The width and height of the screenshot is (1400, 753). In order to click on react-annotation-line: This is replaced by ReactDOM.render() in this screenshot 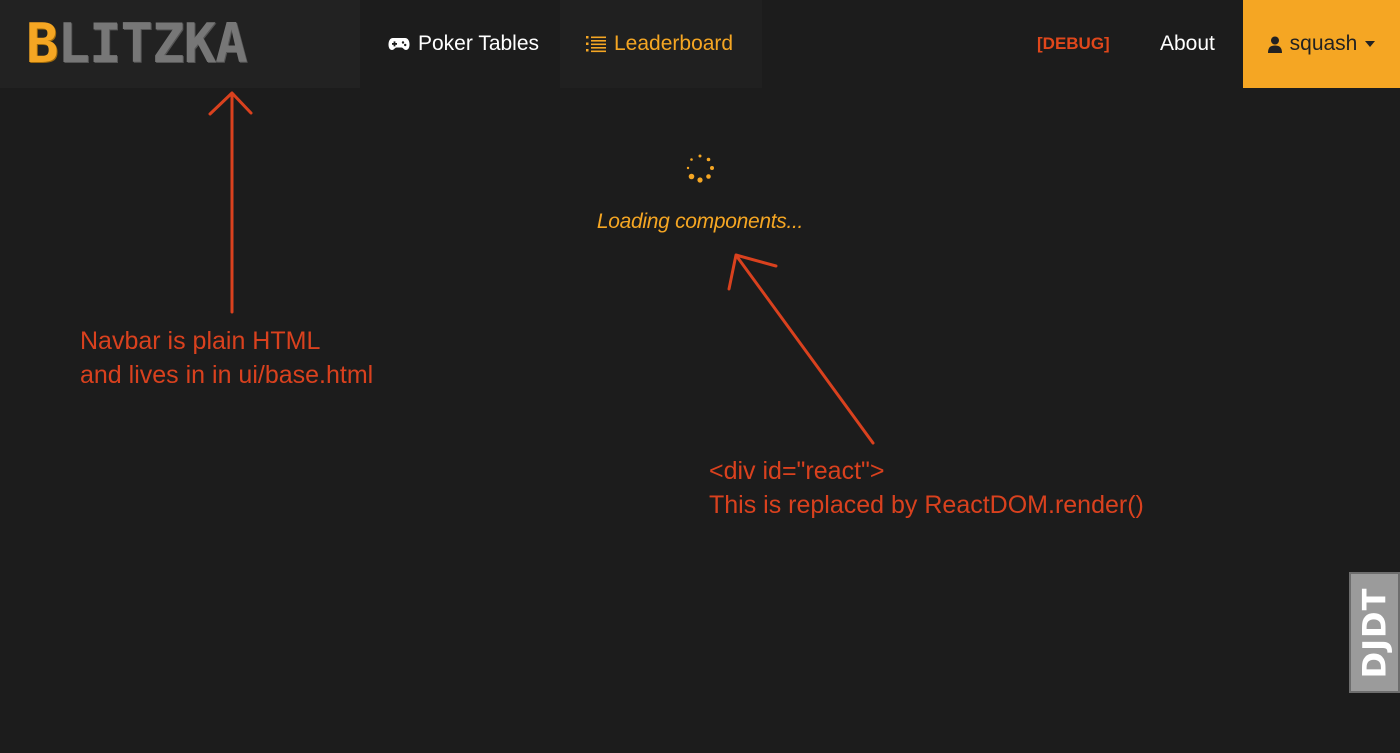, I will do `click(926, 505)`.